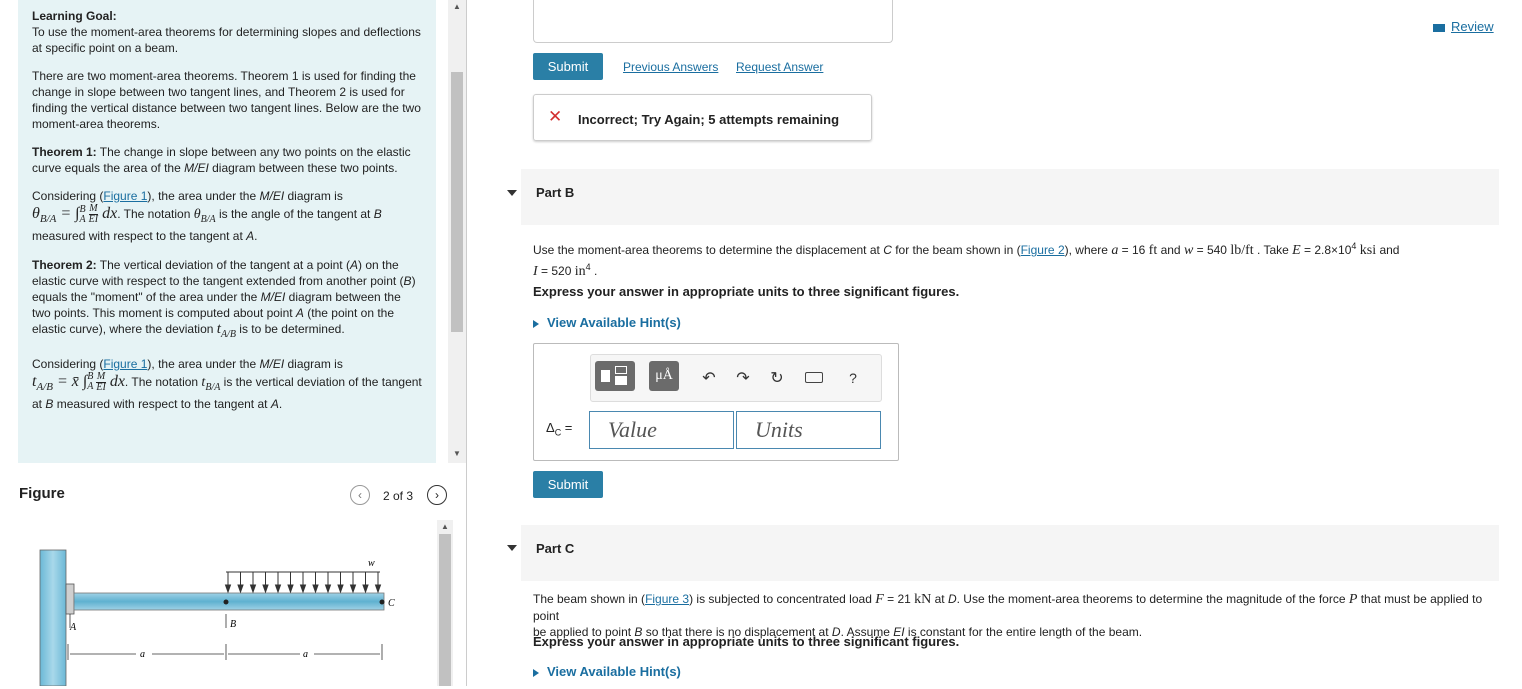  What do you see at coordinates (899, 599) in the screenshot?
I see `q-text: = 21` at bounding box center [899, 599].